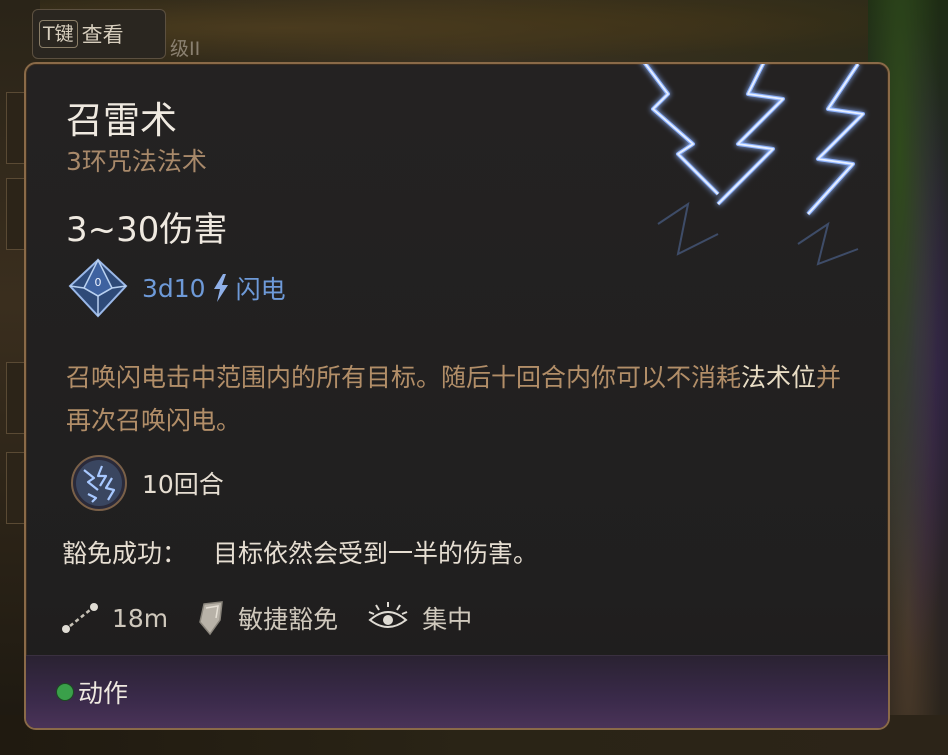 This screenshot has height=755, width=948. I want to click on spell-range: 18m, so click(140, 618).